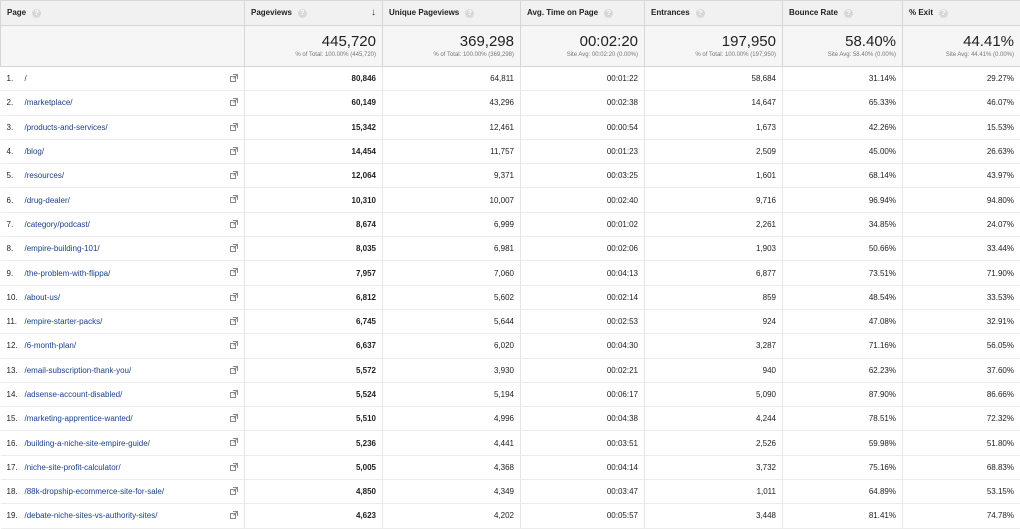 This screenshot has width=1020, height=529. What do you see at coordinates (73, 467) in the screenshot?
I see `page-link: /niche-site-profit-calculator/` at bounding box center [73, 467].